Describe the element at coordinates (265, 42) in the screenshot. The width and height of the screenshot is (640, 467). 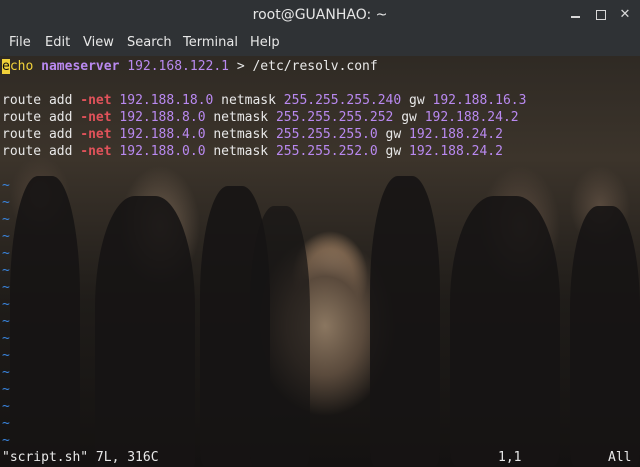
I see `menu-help: Help` at that location.